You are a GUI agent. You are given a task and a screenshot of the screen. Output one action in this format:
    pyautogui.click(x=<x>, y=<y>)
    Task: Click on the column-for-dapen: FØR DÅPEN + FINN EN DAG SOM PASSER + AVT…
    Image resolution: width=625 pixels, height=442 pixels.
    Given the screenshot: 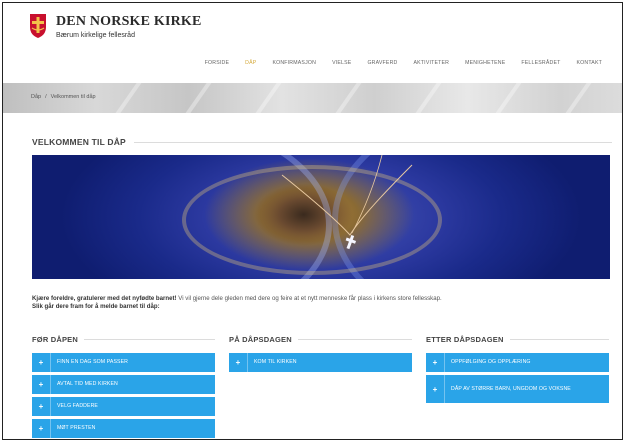 What is the action you would take?
    pyautogui.click(x=123, y=387)
    